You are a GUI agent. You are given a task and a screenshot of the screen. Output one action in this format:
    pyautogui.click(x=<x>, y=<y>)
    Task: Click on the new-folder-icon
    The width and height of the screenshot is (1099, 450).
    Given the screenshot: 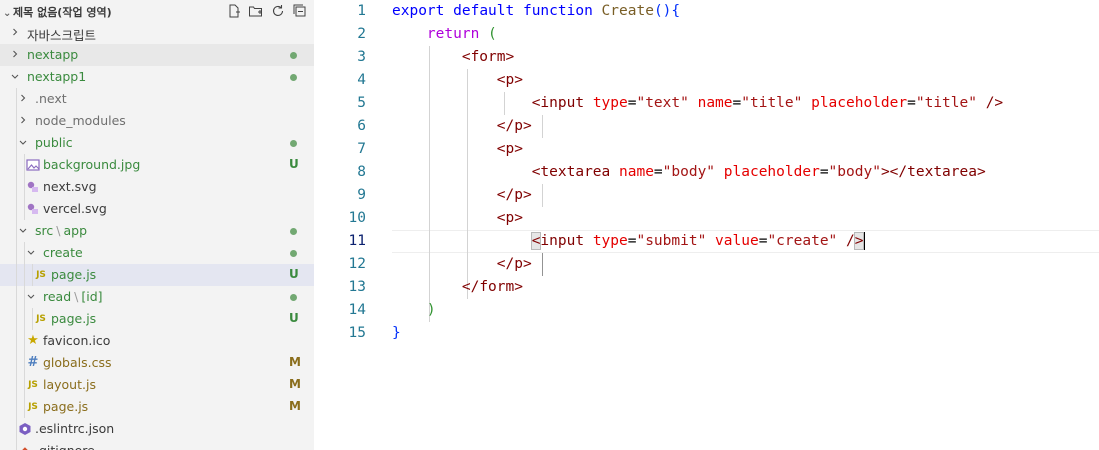 What is the action you would take?
    pyautogui.click(x=256, y=11)
    